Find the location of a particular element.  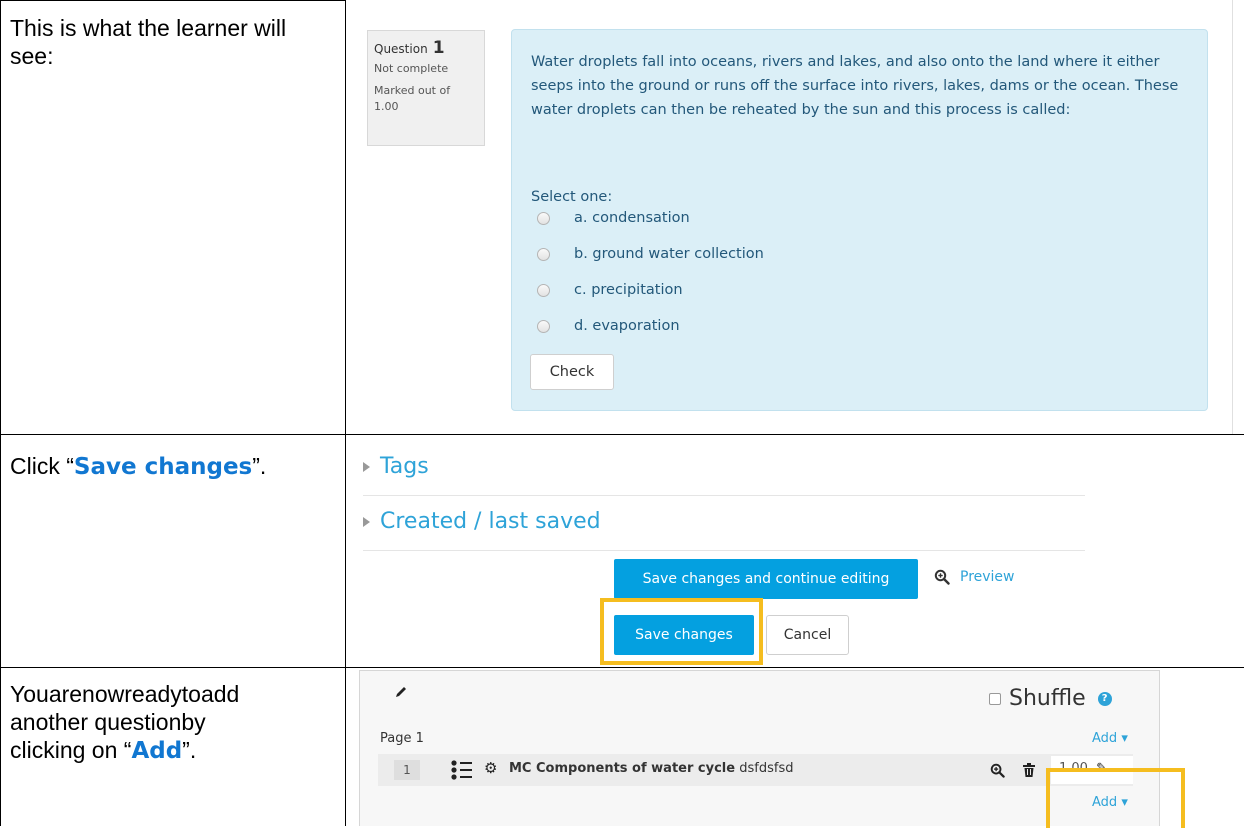

page-label: Page 1 is located at coordinates (402, 738).